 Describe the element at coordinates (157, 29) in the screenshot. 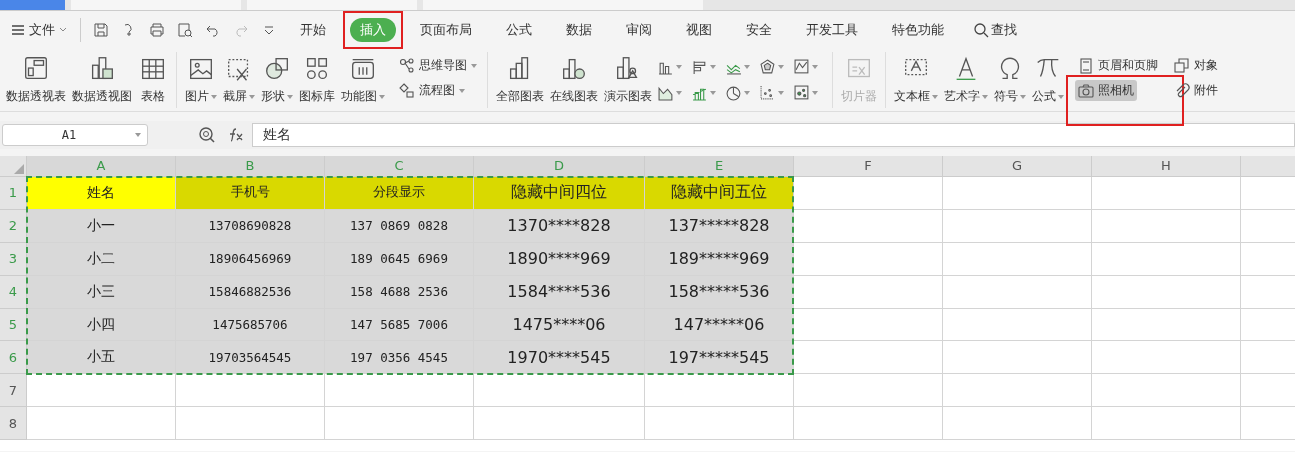

I see `print-icon` at that location.